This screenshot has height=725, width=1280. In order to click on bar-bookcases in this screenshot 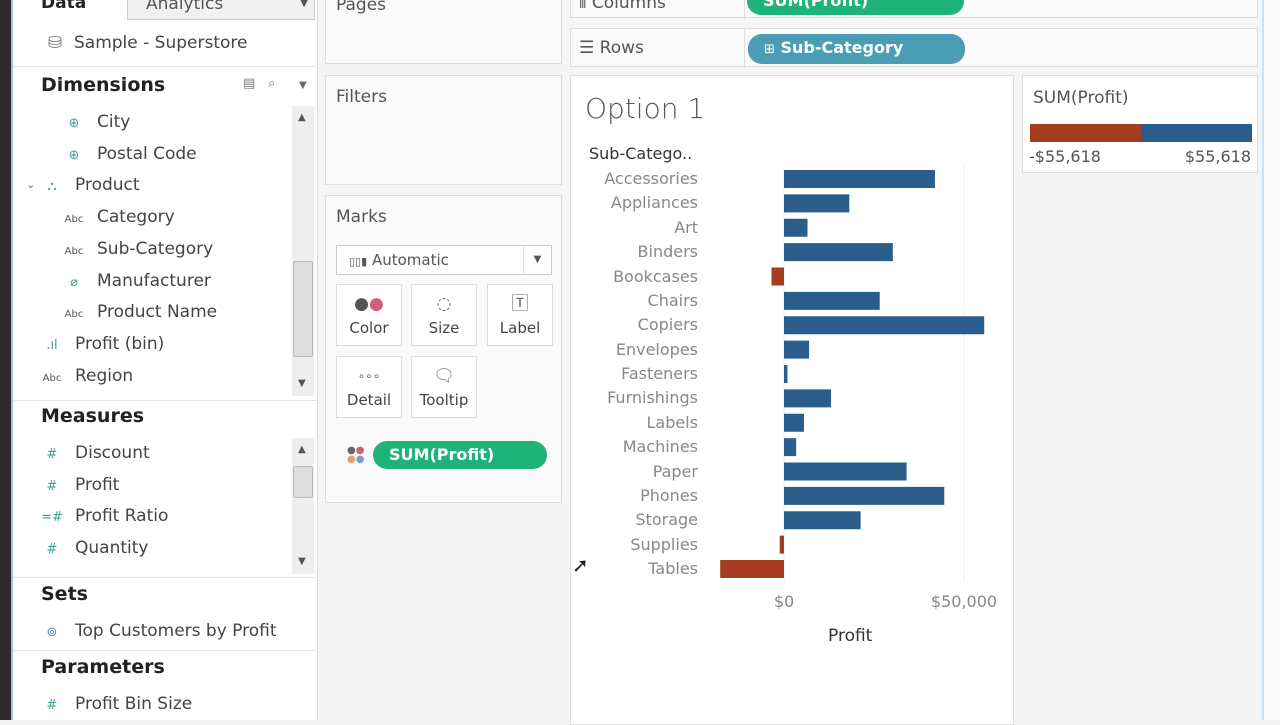, I will do `click(777, 276)`.